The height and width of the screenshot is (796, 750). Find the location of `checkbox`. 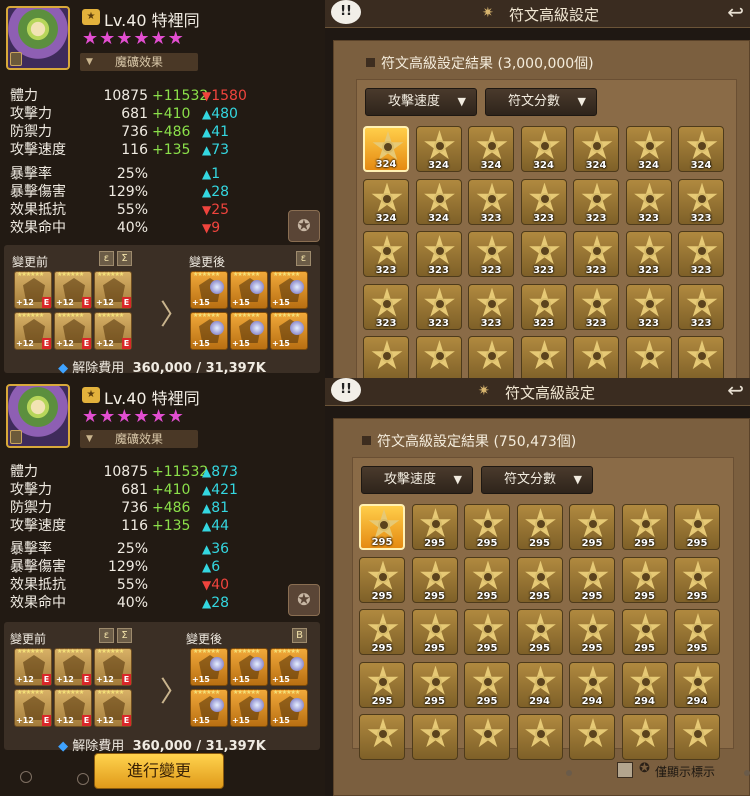

checkbox is located at coordinates (625, 770).